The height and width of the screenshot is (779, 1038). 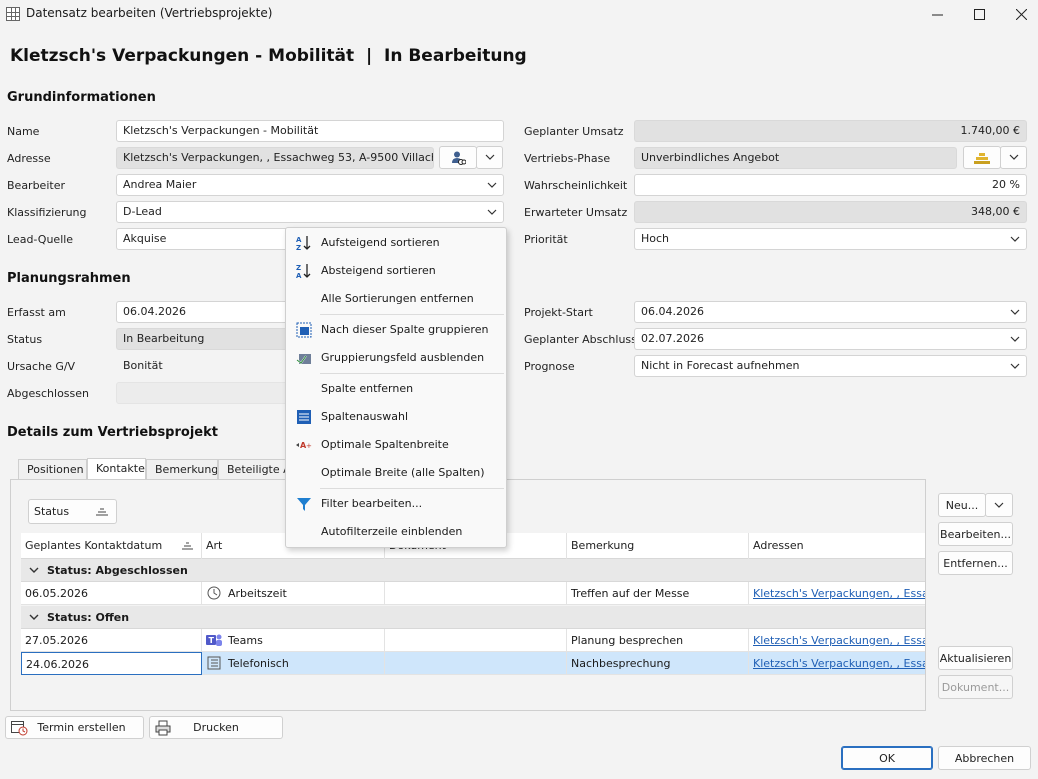 I want to click on prioritaet-label: Priorität, so click(x=546, y=239).